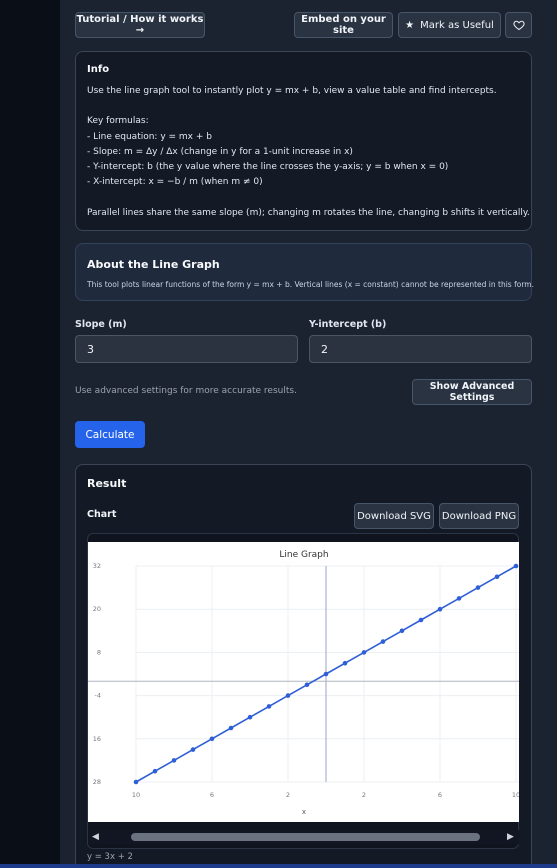 The width and height of the screenshot is (557, 868). What do you see at coordinates (98, 696) in the screenshot?
I see `y-tick-label: -4` at bounding box center [98, 696].